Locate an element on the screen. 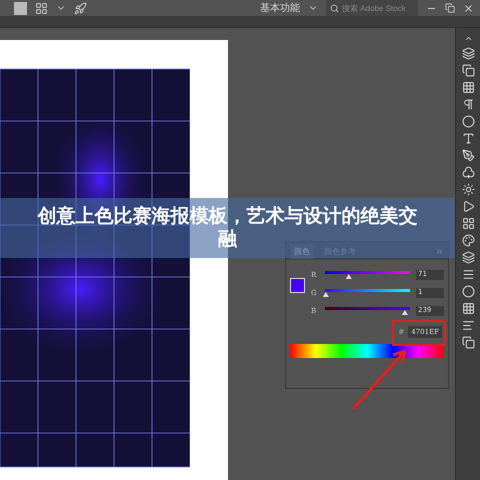 Image resolution: width=480 pixels, height=480 pixels. workspace-label: 基本功能 is located at coordinates (280, 8).